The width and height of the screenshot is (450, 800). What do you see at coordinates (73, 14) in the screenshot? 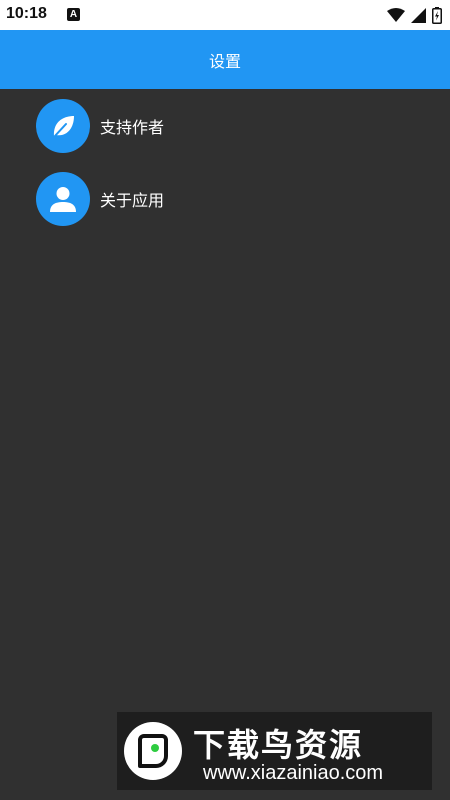
I see `notification-icon: A` at bounding box center [73, 14].